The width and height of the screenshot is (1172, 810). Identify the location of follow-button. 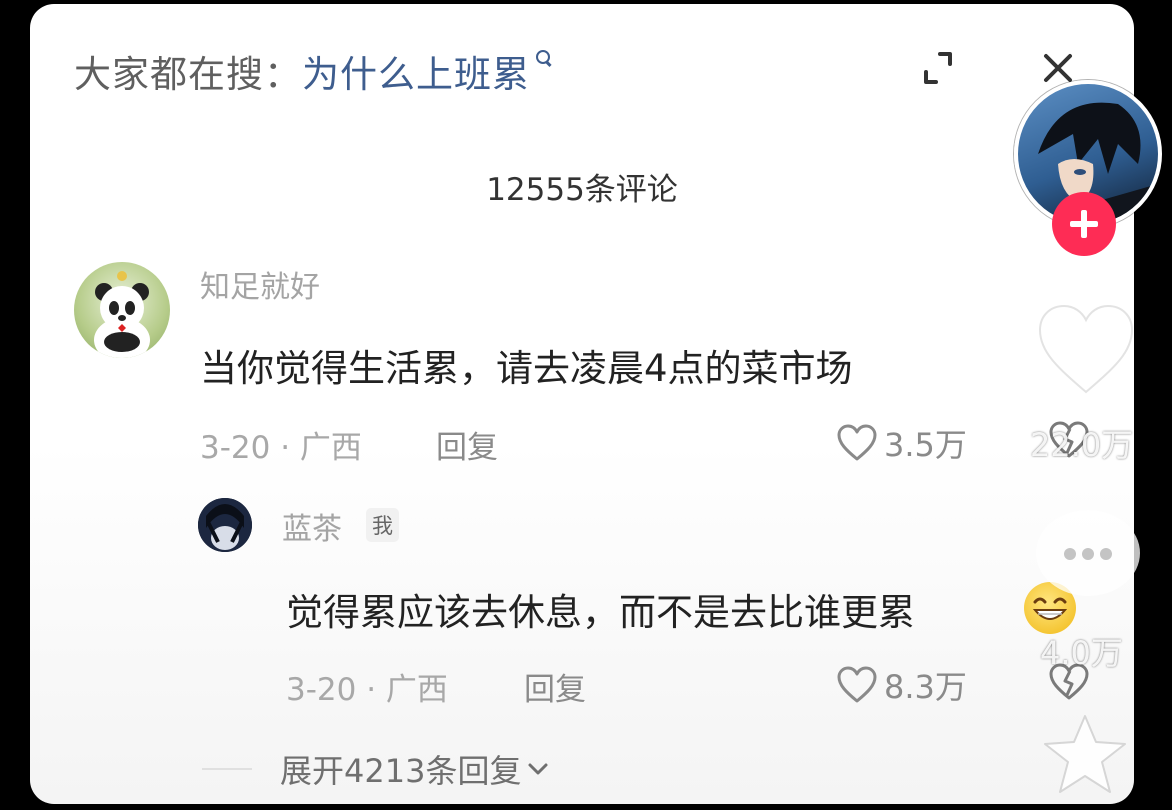
(1084, 224).